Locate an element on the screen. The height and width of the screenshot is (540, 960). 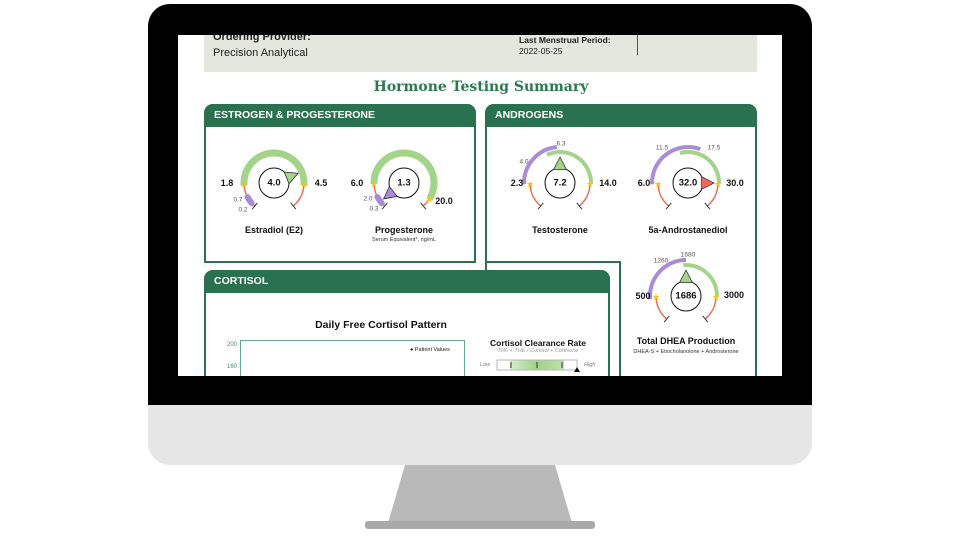
dhea-range-label: 1260 is located at coordinates (661, 261).